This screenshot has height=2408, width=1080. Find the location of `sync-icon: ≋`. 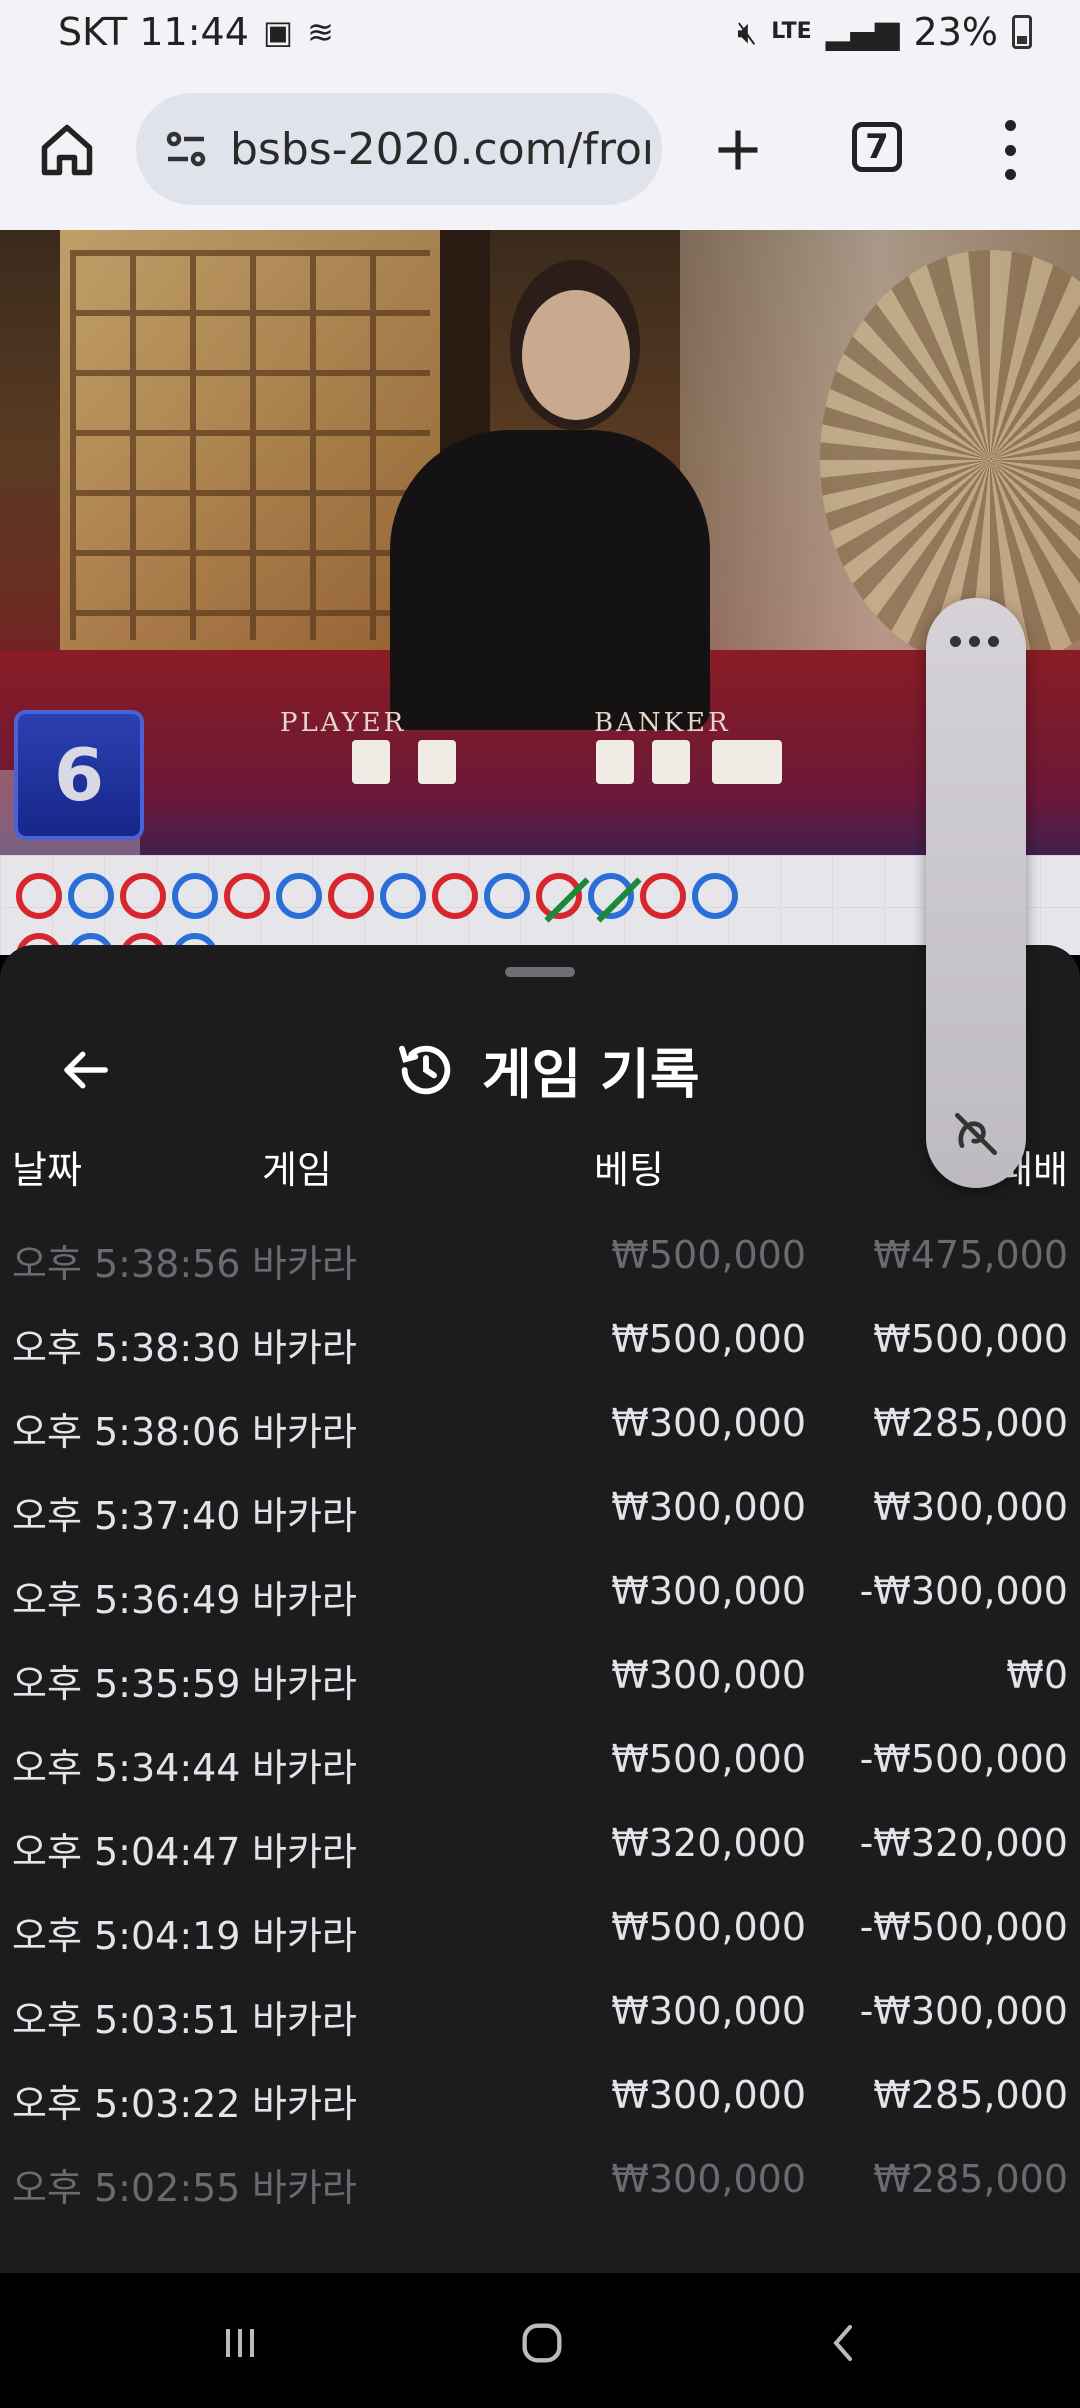

sync-icon: ≋ is located at coordinates (320, 32).